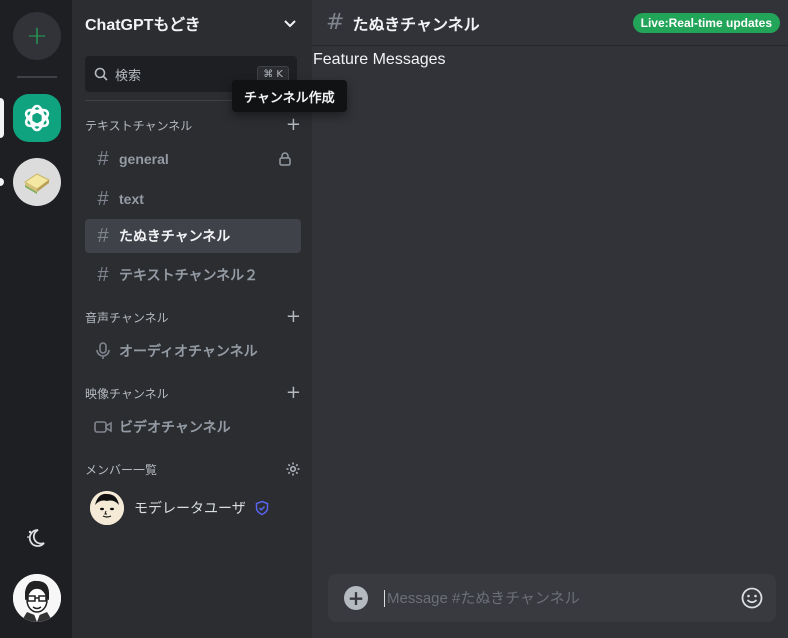  What do you see at coordinates (36, 319) in the screenshot?
I see `server-rail: +` at bounding box center [36, 319].